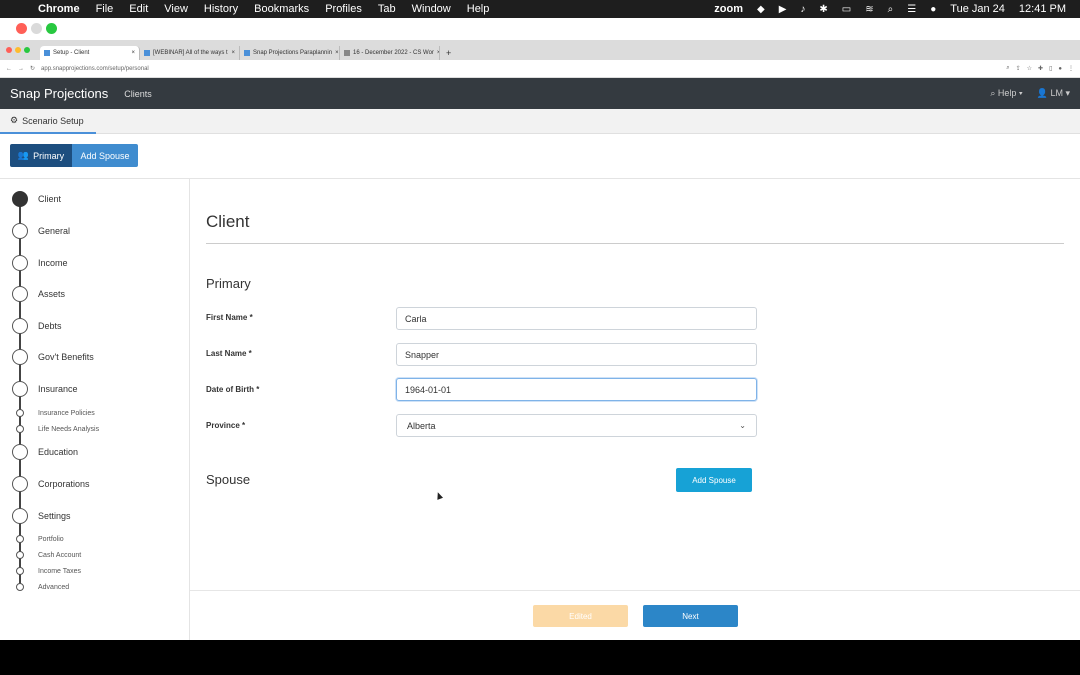 The width and height of the screenshot is (1080, 675). I want to click on menu-view: View, so click(176, 9).